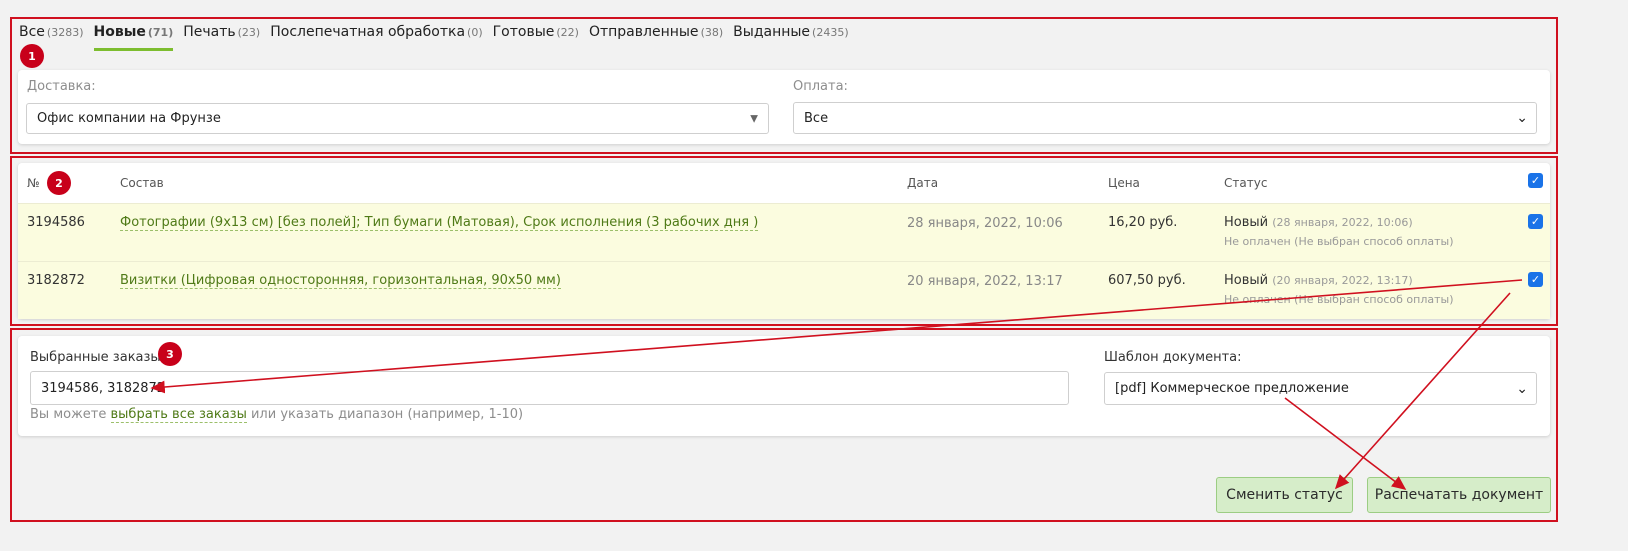  I want to click on order-status: Новый (20 января, 2022, 13:17), so click(1318, 280).